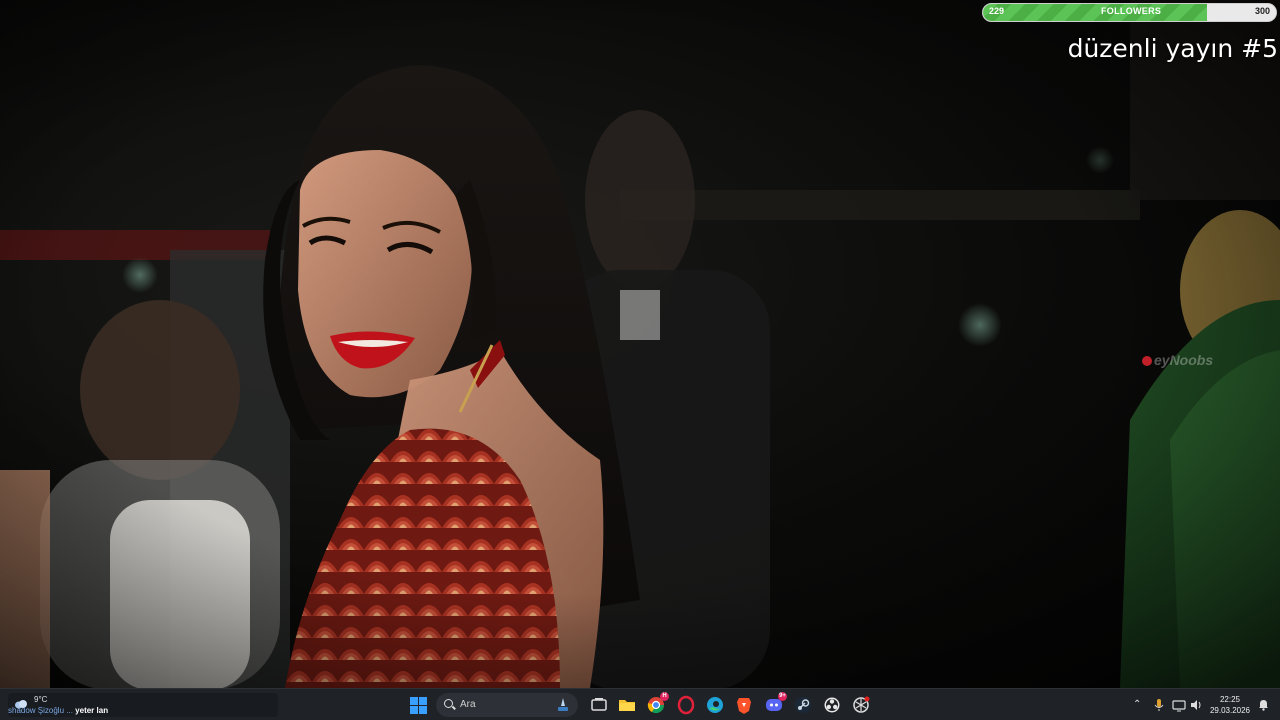  Describe the element at coordinates (657, 703) in the screenshot. I see `chrome-icon: H` at that location.